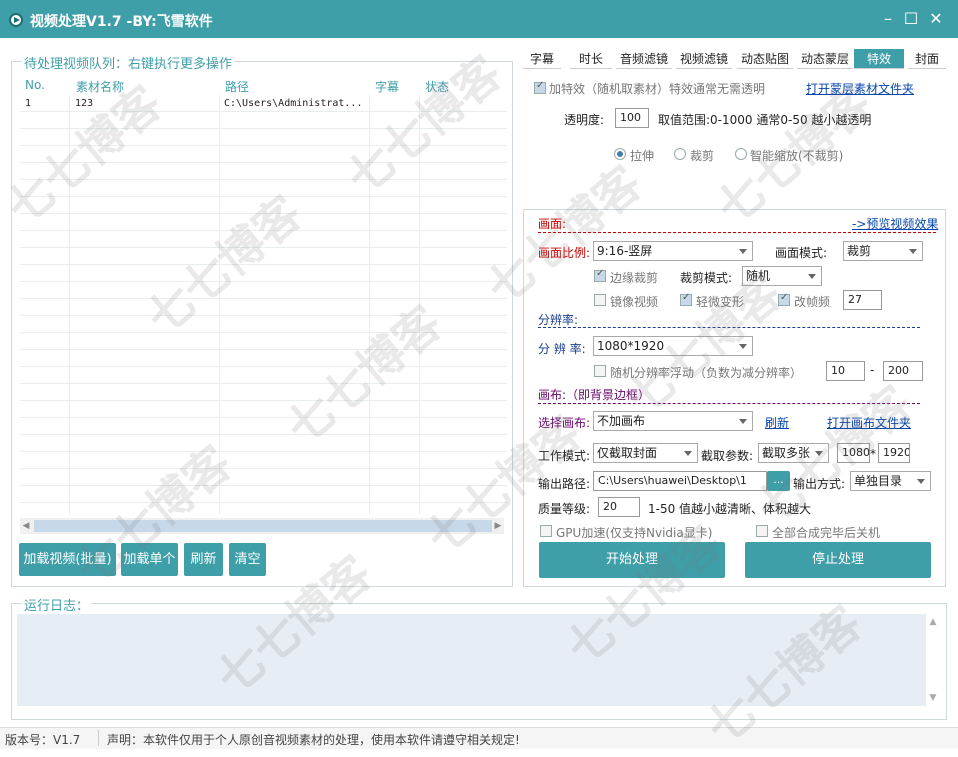 The image size is (958, 757). Describe the element at coordinates (730, 509) in the screenshot. I see `quality-hint: 1-50 值越小越清晰、体积越大` at that location.